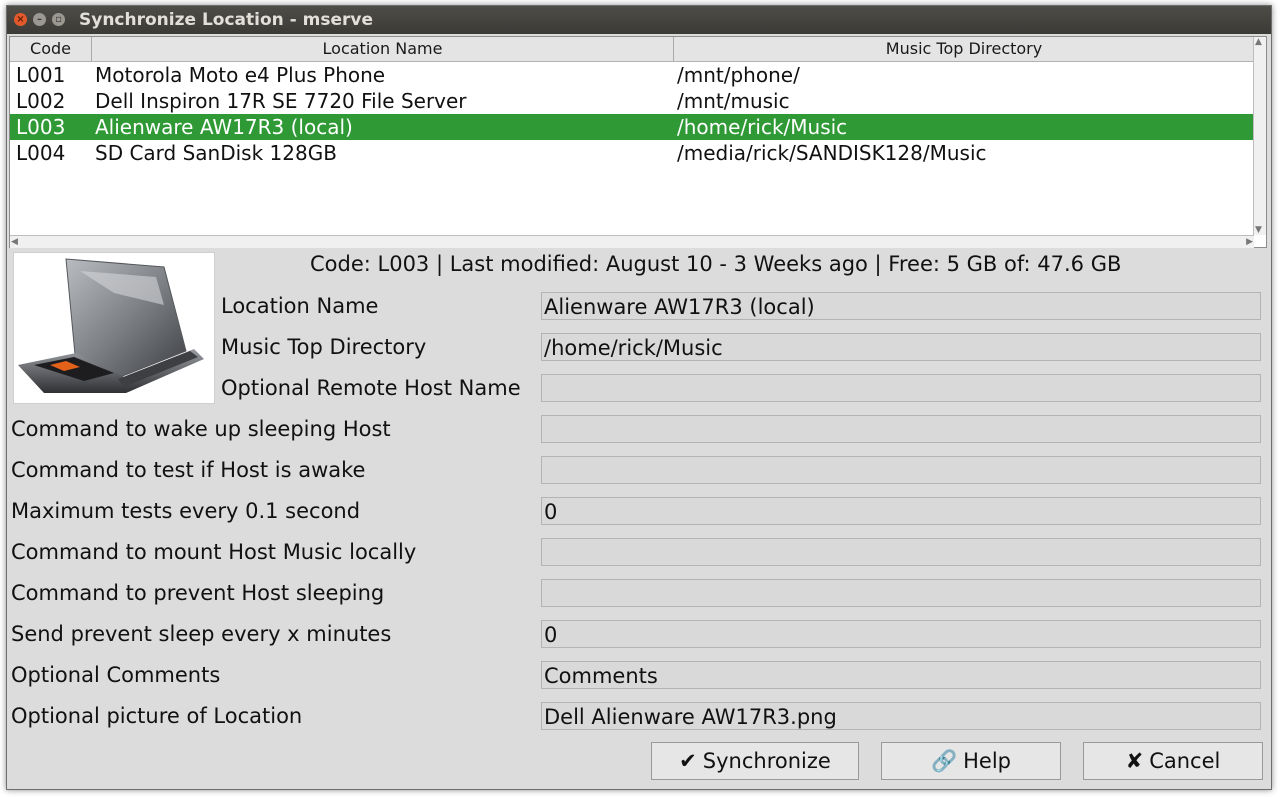  Describe the element at coordinates (201, 429) in the screenshot. I see `label-wake-command: Command to wake up sleeping Host` at that location.